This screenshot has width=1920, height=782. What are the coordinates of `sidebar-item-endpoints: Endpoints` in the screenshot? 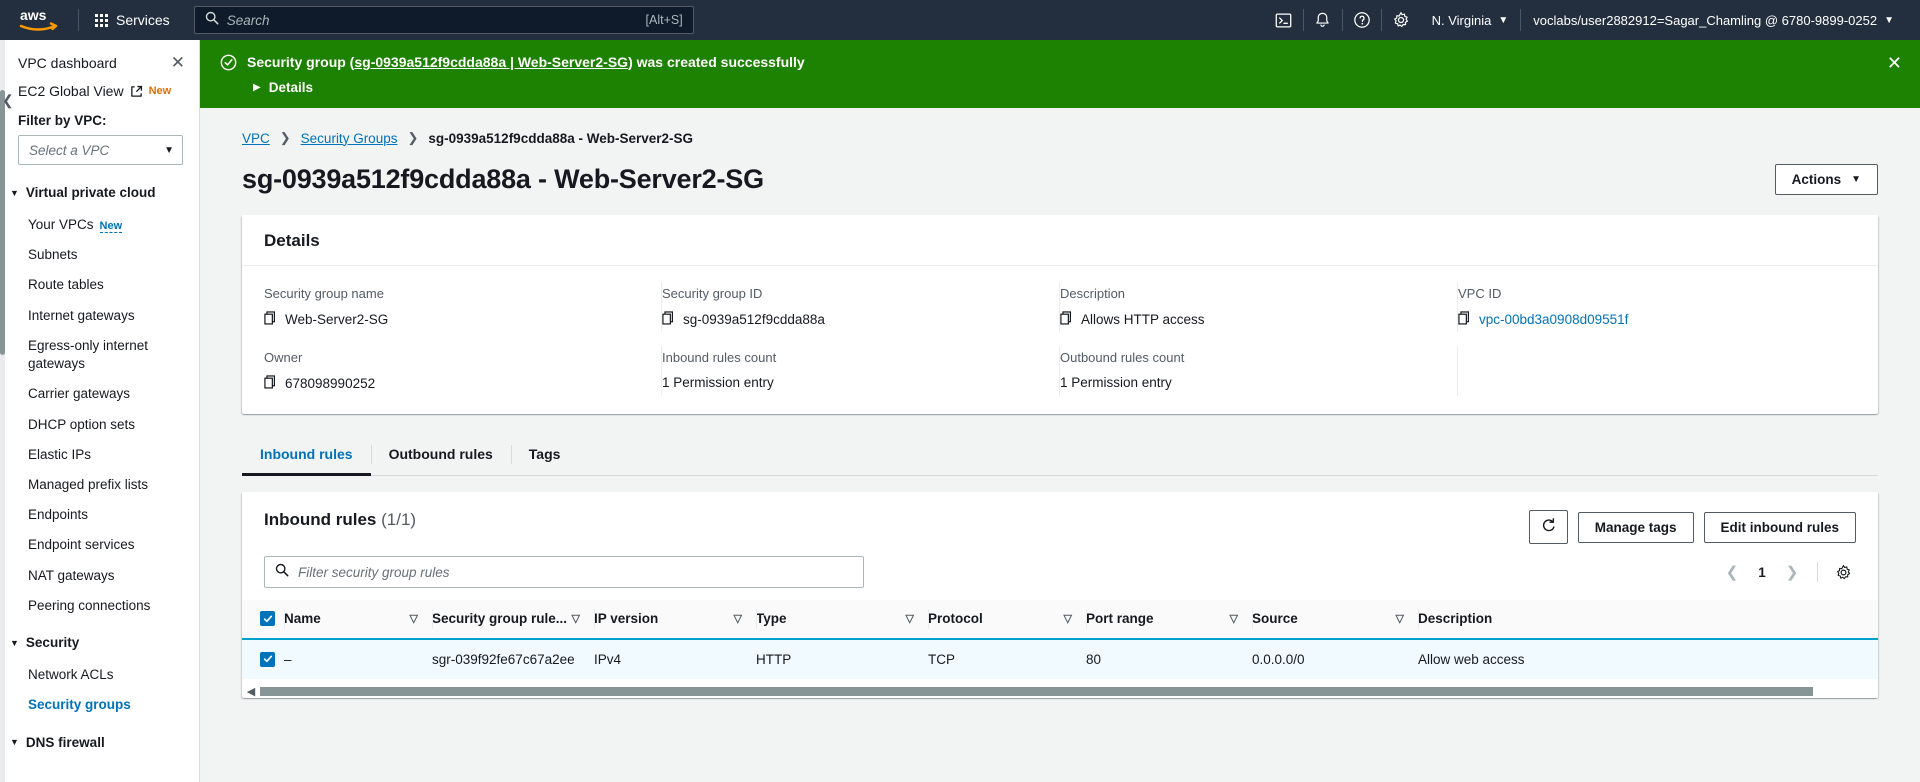 It's located at (99, 515).